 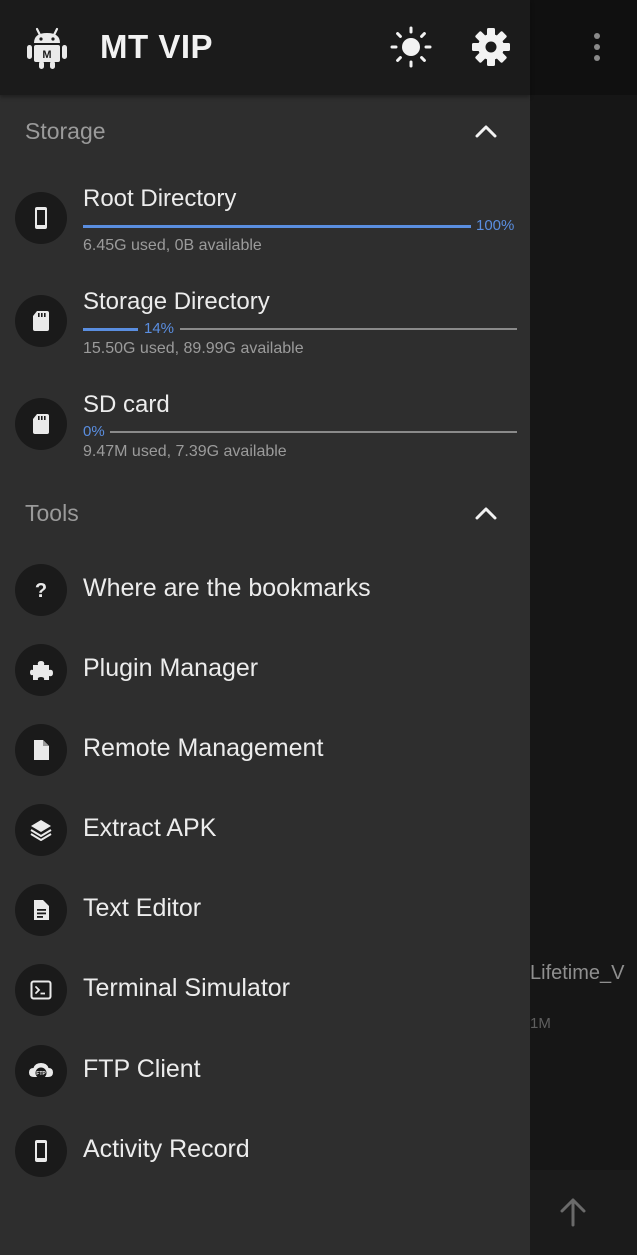 I want to click on background-file-size: 1M, so click(x=540, y=1023).